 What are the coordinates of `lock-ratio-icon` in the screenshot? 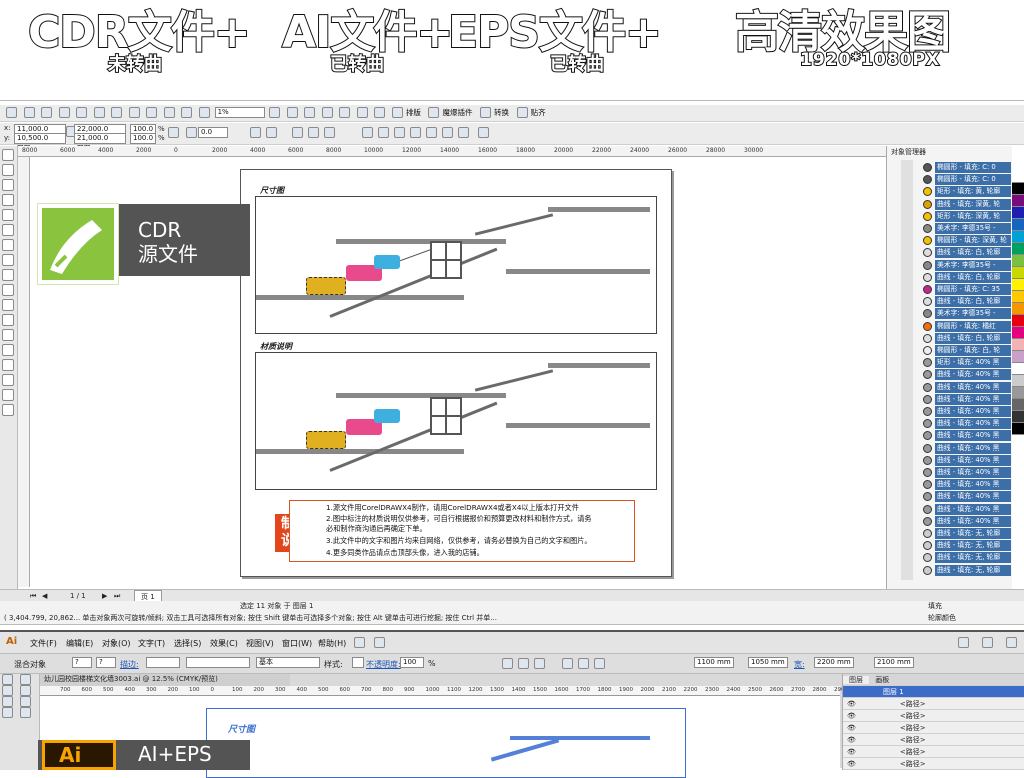 It's located at (173, 132).